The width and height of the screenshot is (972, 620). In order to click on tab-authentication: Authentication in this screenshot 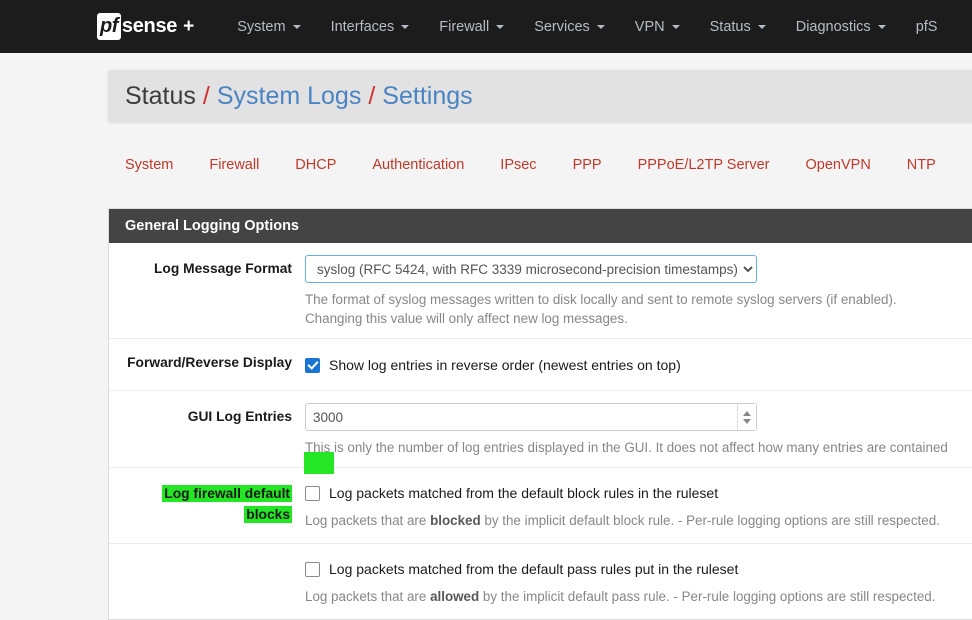, I will do `click(418, 165)`.